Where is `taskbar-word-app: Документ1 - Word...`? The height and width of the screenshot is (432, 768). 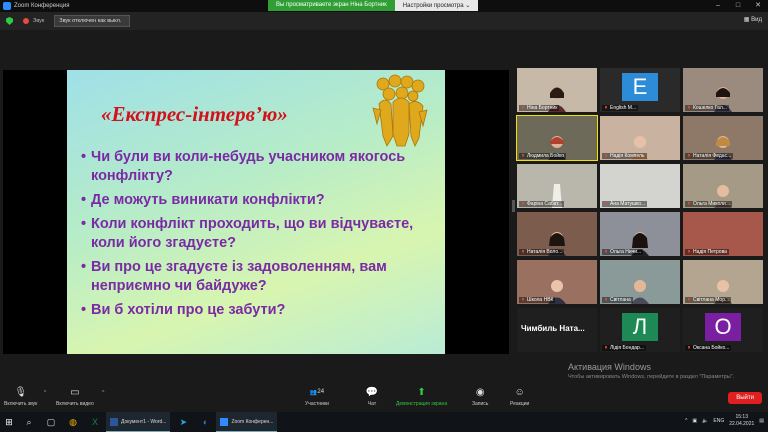
taskbar-word-app: Документ1 - Word... is located at coordinates (138, 422).